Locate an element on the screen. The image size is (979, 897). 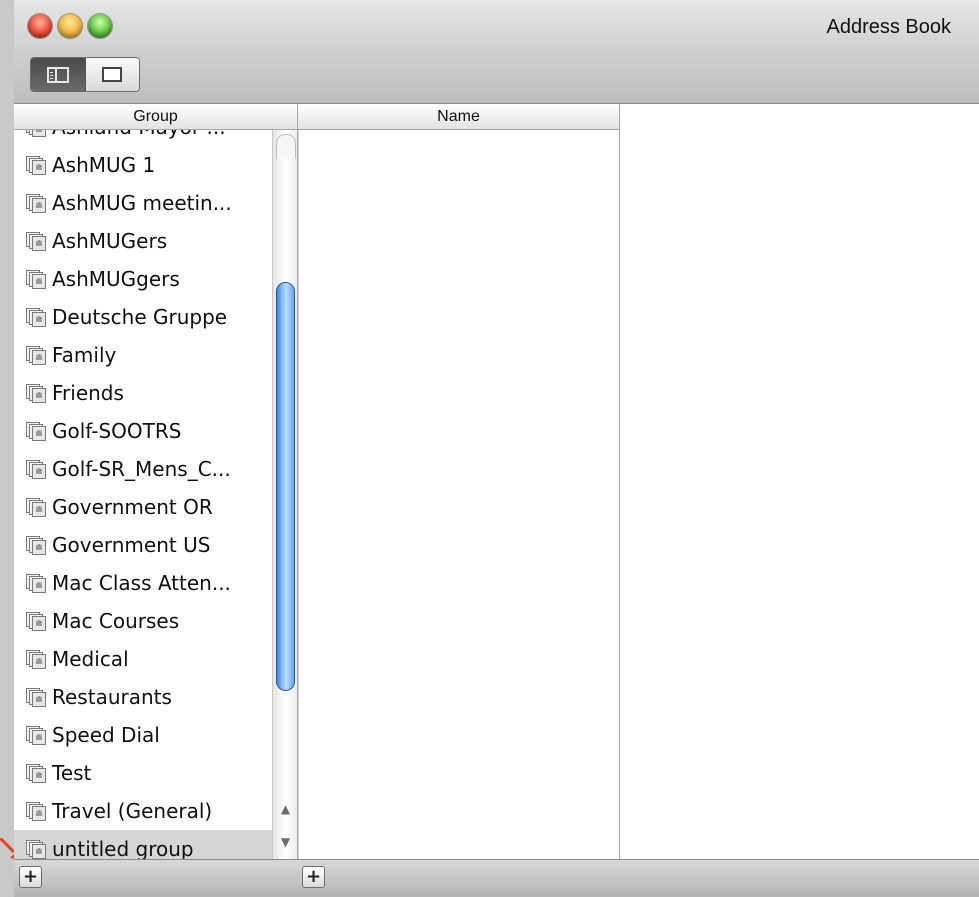
name-column-header: Name is located at coordinates (458, 117).